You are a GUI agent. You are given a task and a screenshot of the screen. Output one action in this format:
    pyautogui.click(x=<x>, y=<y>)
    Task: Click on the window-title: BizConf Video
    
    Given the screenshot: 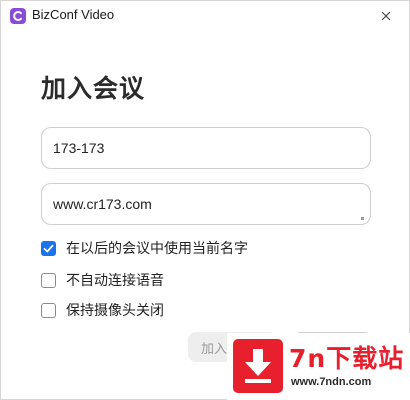 What is the action you would take?
    pyautogui.click(x=73, y=14)
    